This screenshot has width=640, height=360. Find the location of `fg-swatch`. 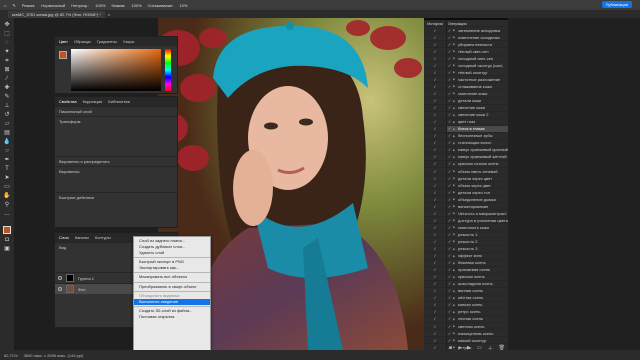

fg-swatch is located at coordinates (63, 55).